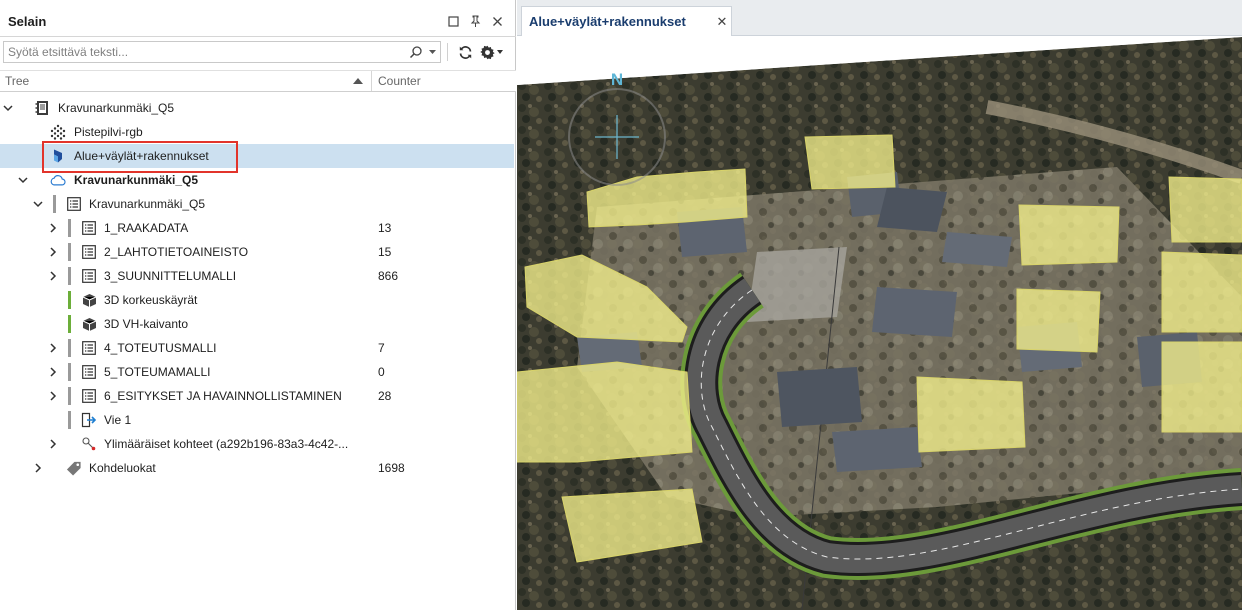  I want to click on tree-row-subproject: Kravunarkunmäki_Q5, so click(258, 204).